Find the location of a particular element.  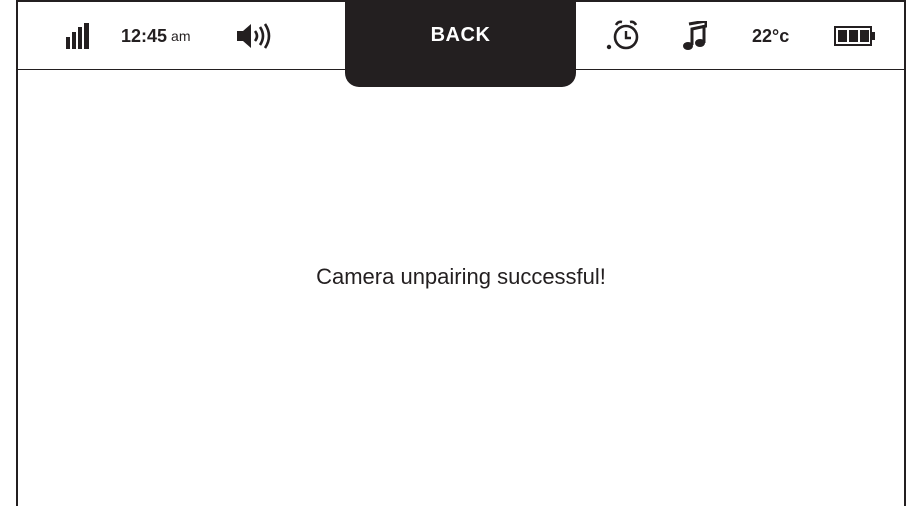

back-button-label: BACK is located at coordinates (460, 35).